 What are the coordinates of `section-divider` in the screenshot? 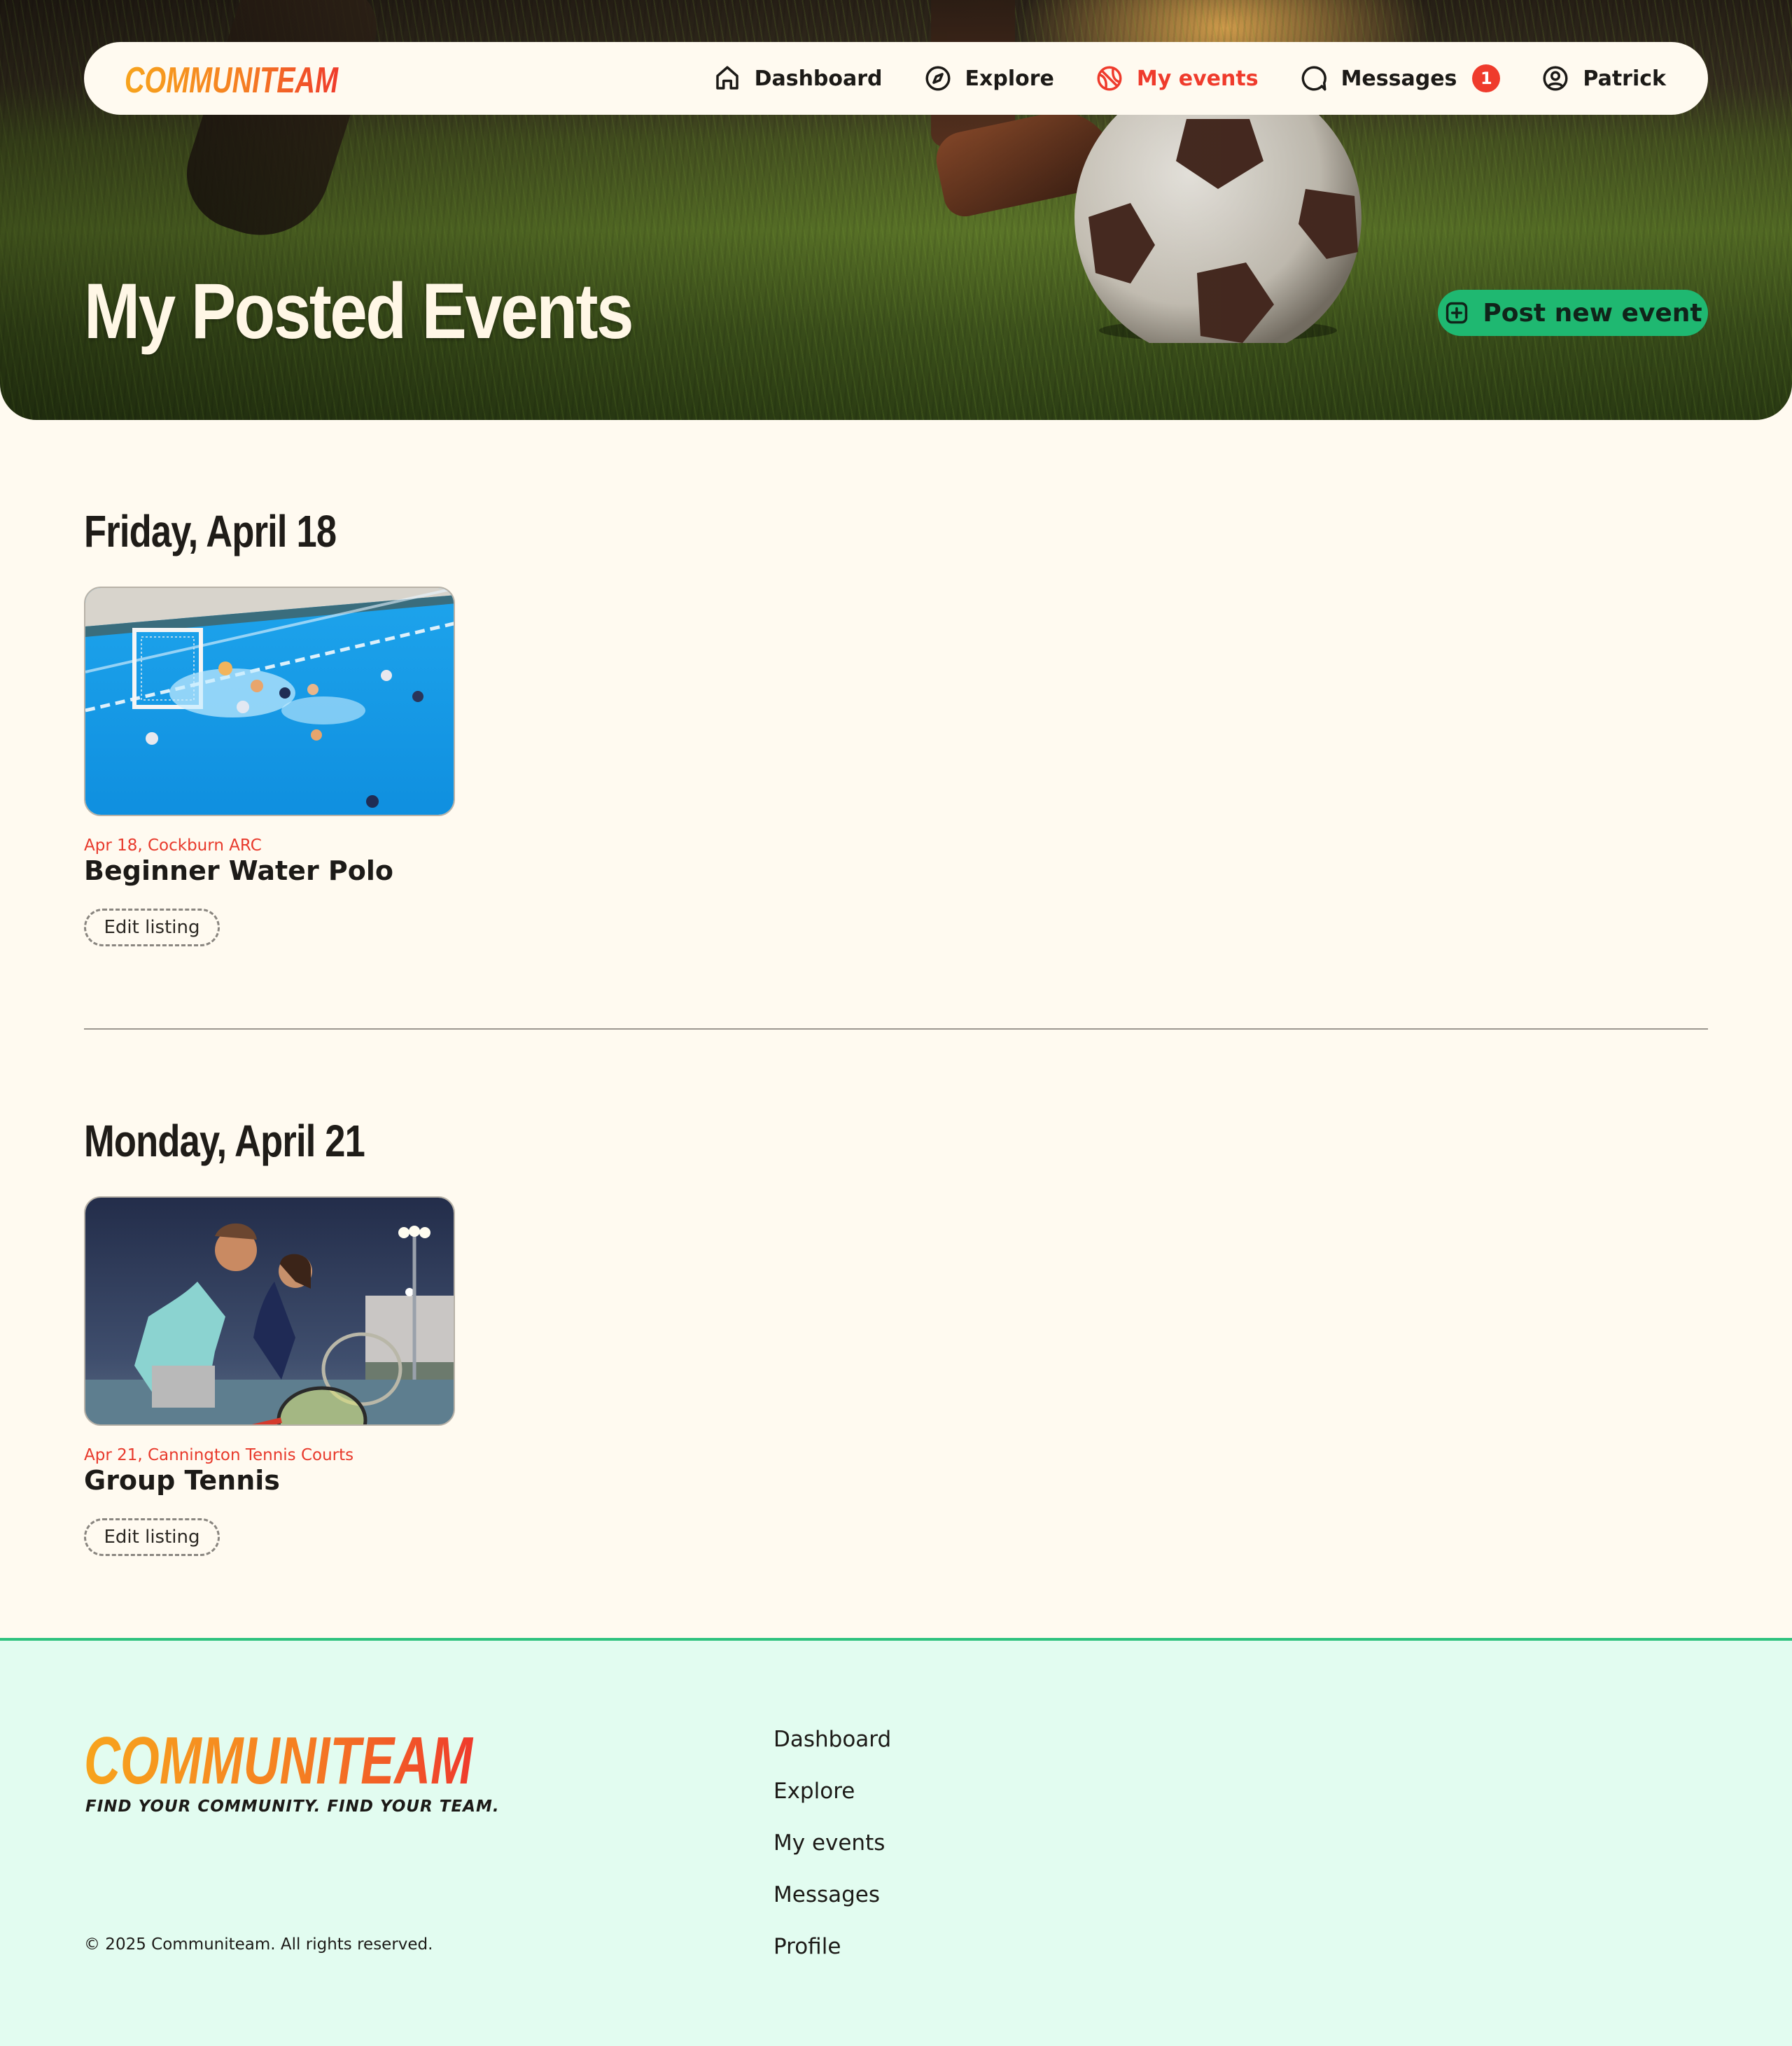 It's located at (896, 1029).